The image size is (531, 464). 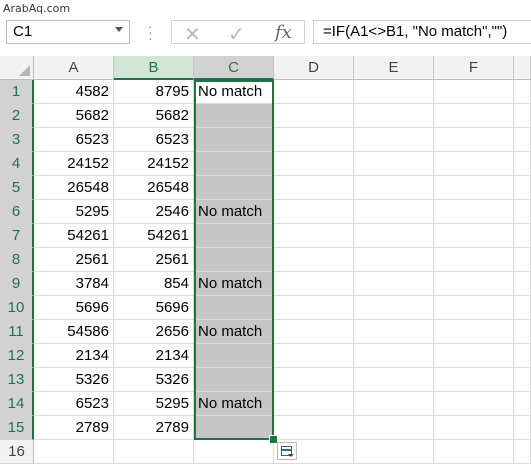 I want to click on cell-a: 5696, so click(x=74, y=308).